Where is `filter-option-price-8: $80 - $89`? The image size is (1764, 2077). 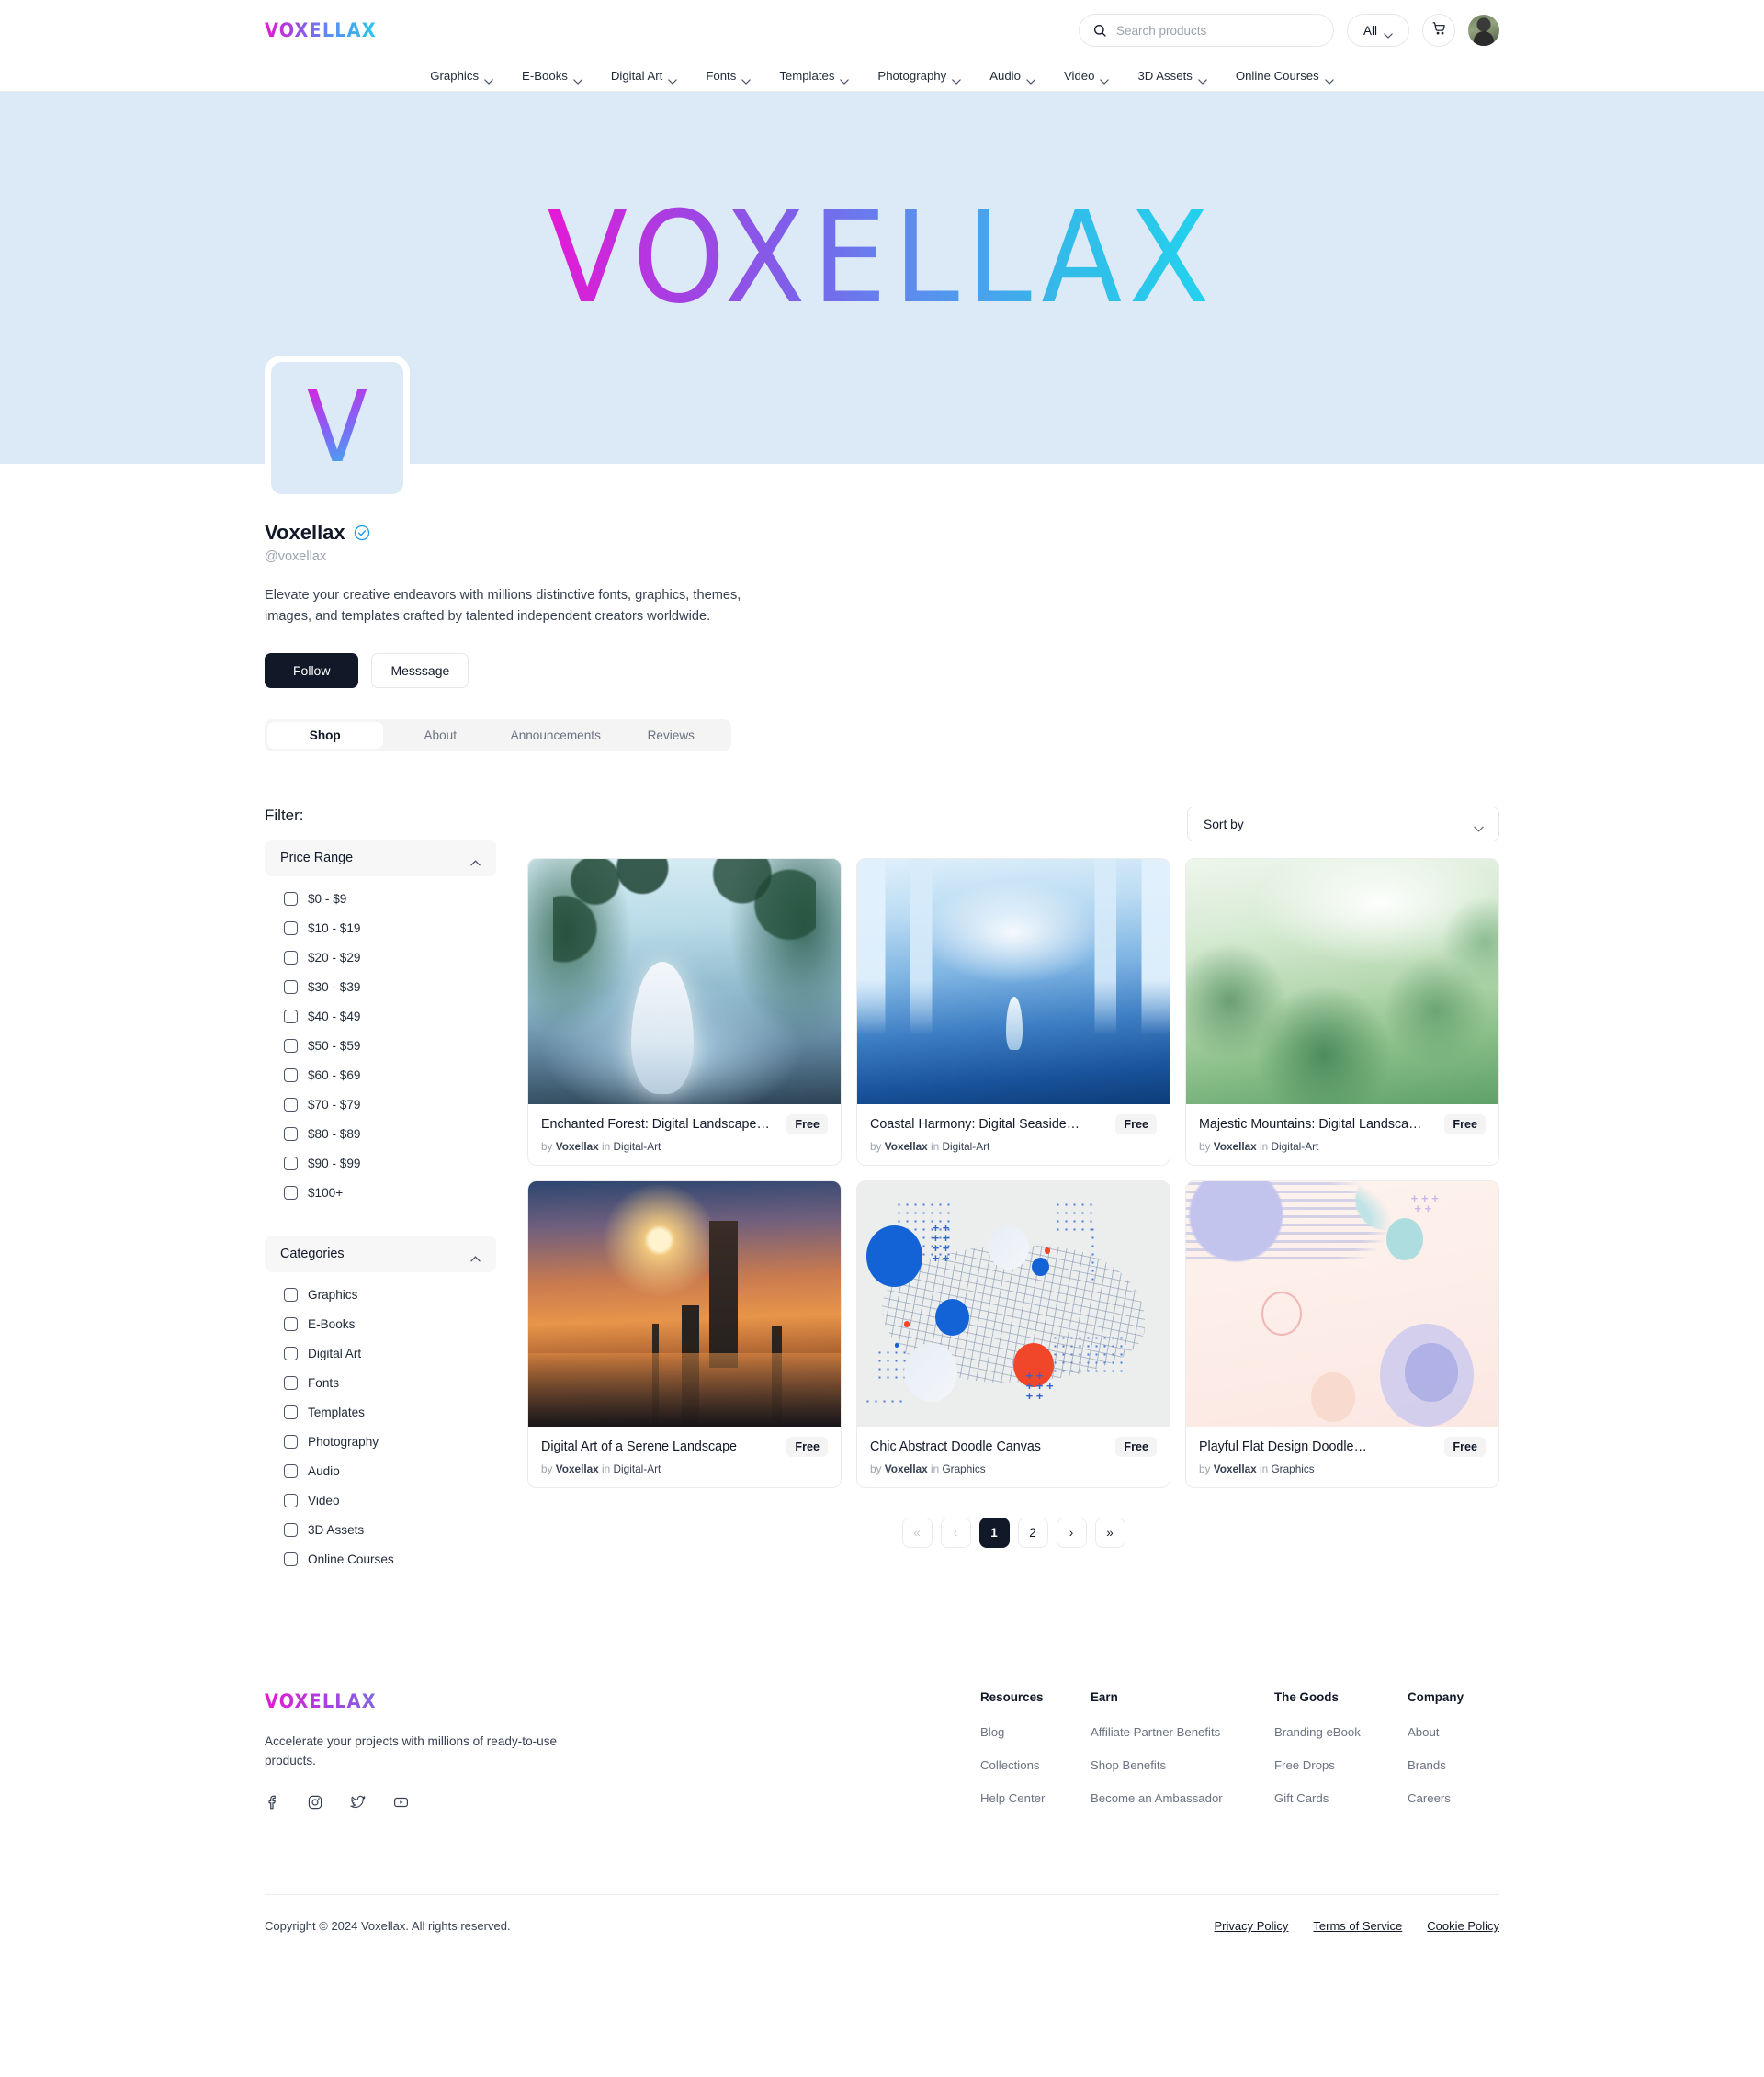
filter-option-price-8: $80 - $89 is located at coordinates (390, 1134).